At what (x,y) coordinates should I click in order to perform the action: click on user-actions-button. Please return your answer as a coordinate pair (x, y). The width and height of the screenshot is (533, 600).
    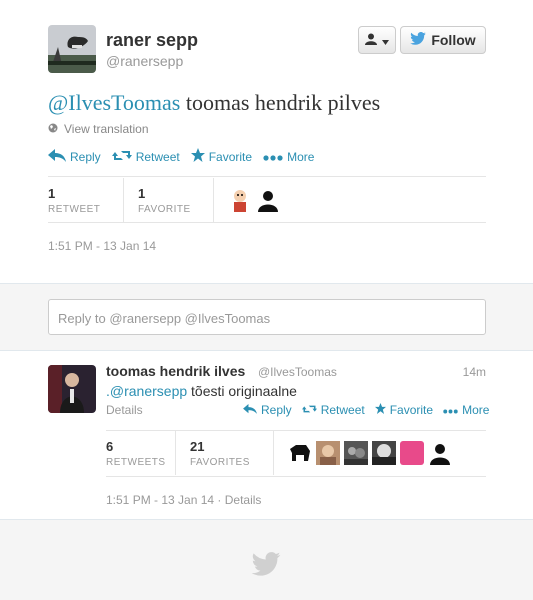
    Looking at the image, I should click on (377, 40).